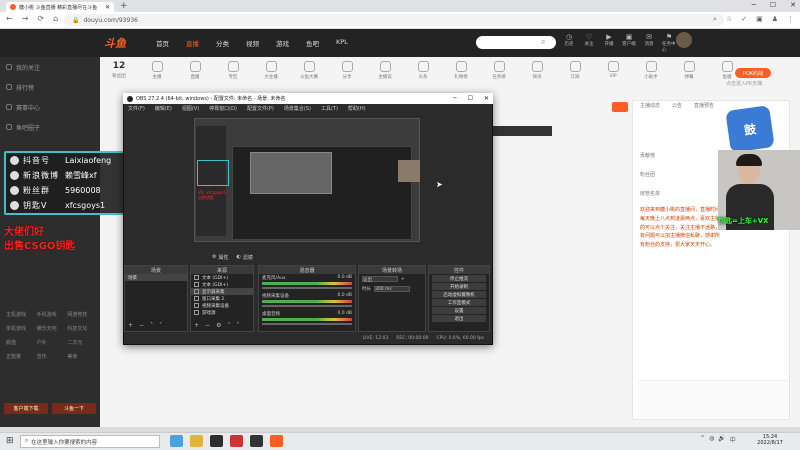 The image size is (800, 450). I want to click on source-item: 游戏源, so click(222, 312).